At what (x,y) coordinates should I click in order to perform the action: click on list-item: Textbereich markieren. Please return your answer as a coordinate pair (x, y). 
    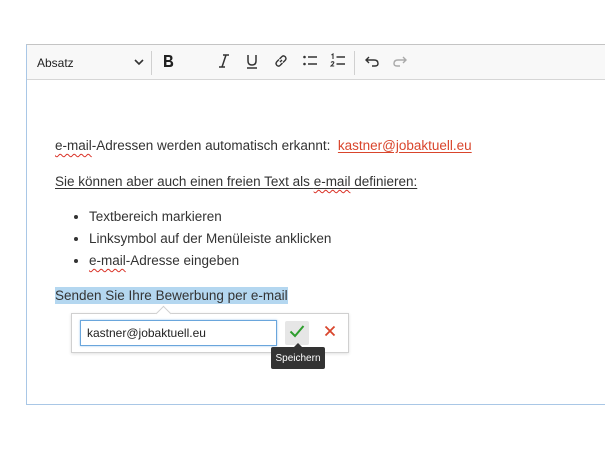
    Looking at the image, I should click on (210, 217).